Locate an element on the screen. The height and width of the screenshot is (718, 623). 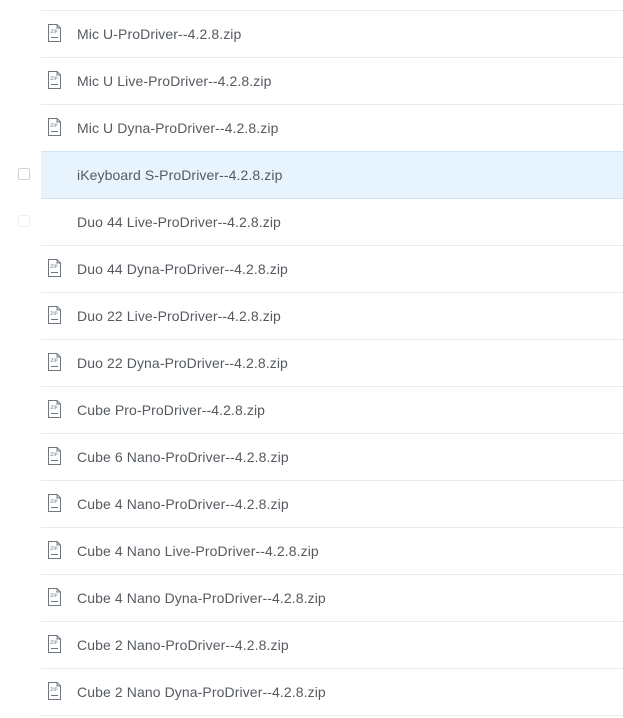
table-row: ZIP Duo 22 Live-ProDriver--4.2.8.zip is located at coordinates (311, 316).